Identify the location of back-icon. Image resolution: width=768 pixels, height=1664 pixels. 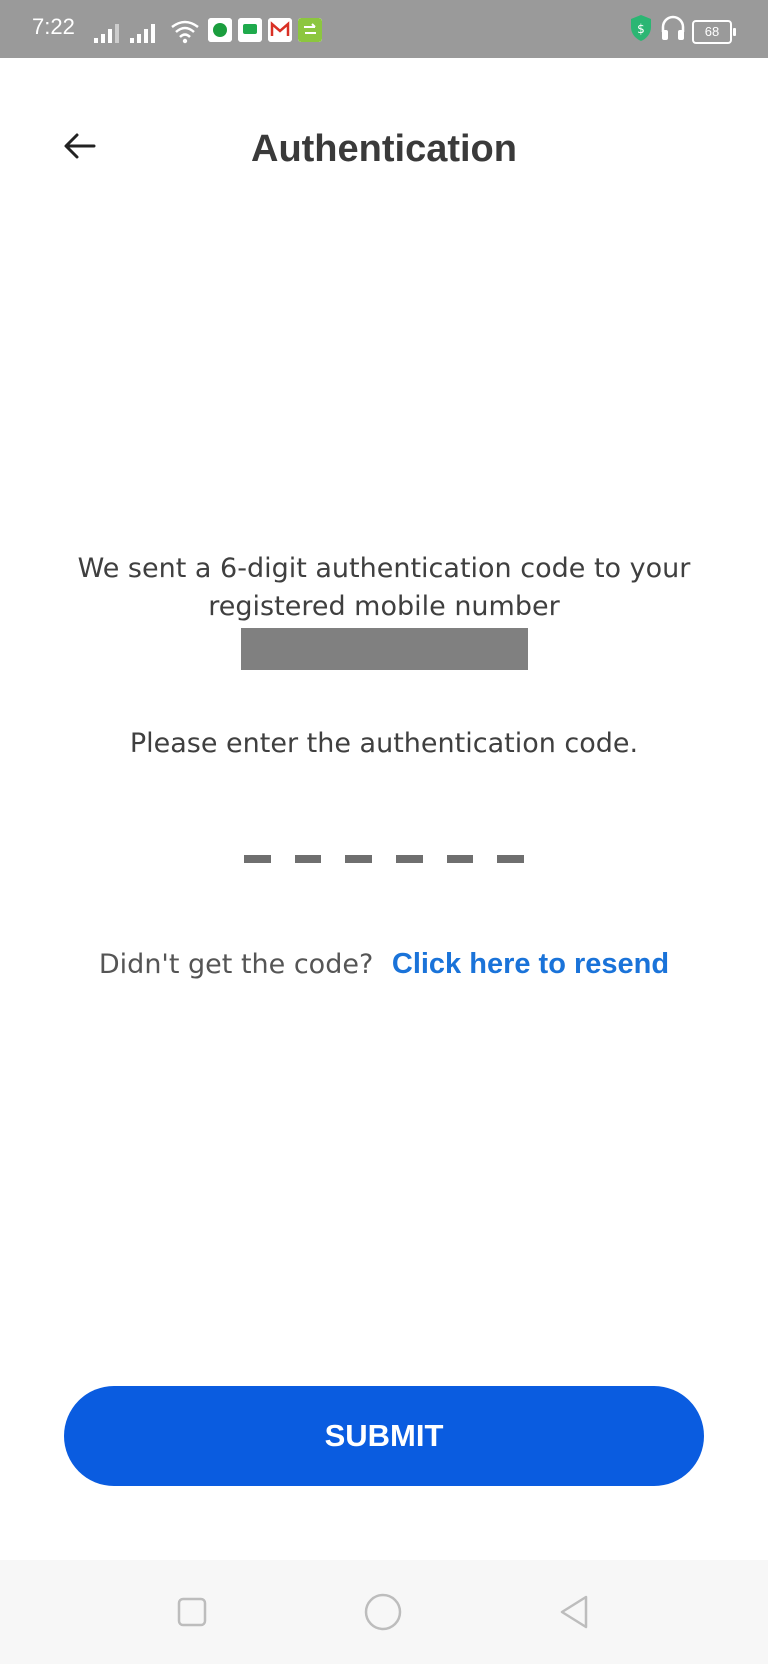
(574, 1612).